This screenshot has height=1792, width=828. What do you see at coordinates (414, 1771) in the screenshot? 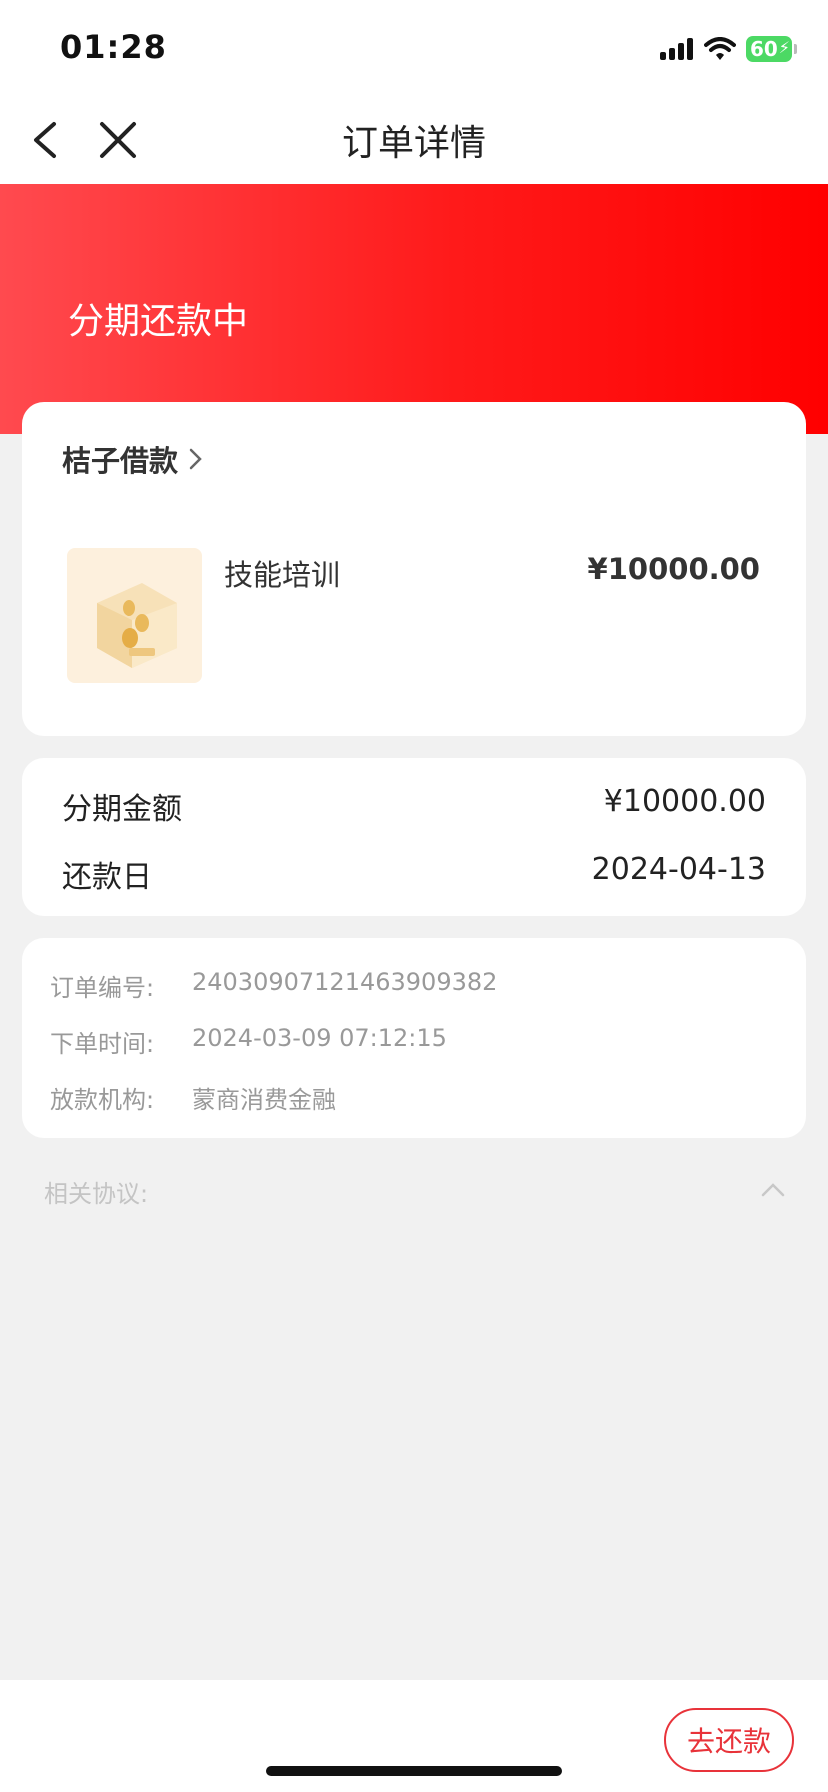
I see `home-indicator` at bounding box center [414, 1771].